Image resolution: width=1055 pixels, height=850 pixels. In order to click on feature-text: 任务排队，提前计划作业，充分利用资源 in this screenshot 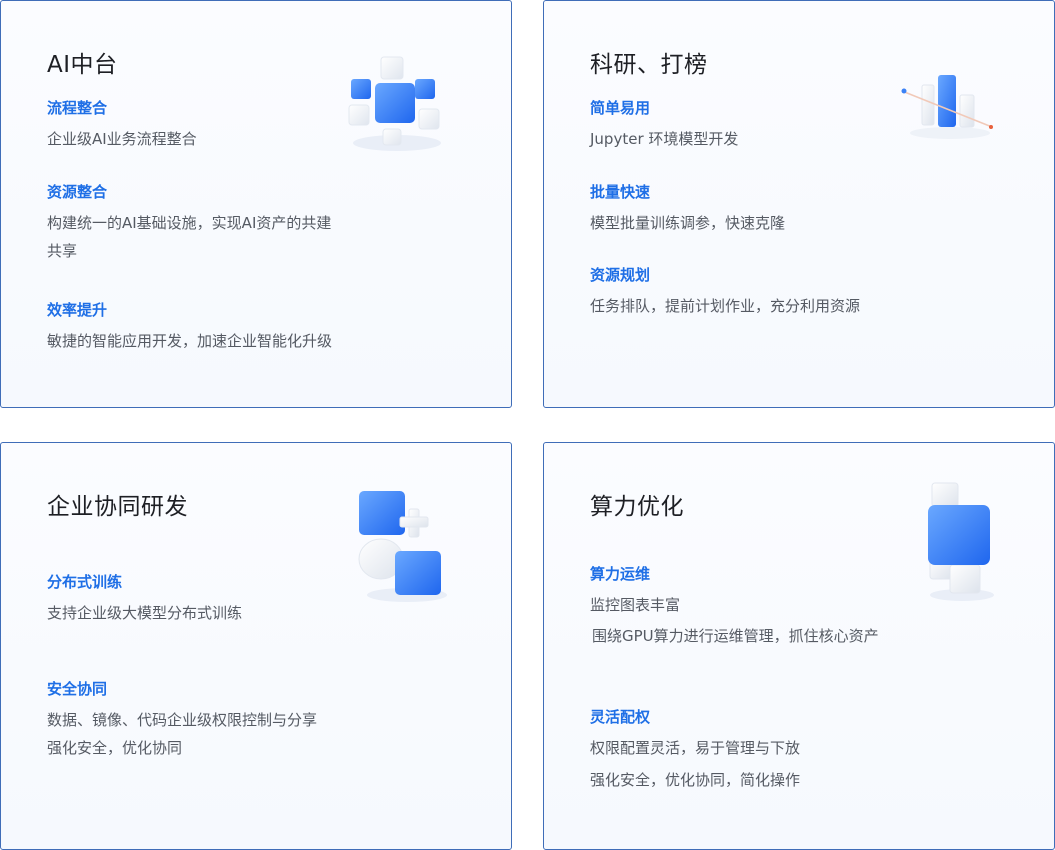, I will do `click(725, 306)`.